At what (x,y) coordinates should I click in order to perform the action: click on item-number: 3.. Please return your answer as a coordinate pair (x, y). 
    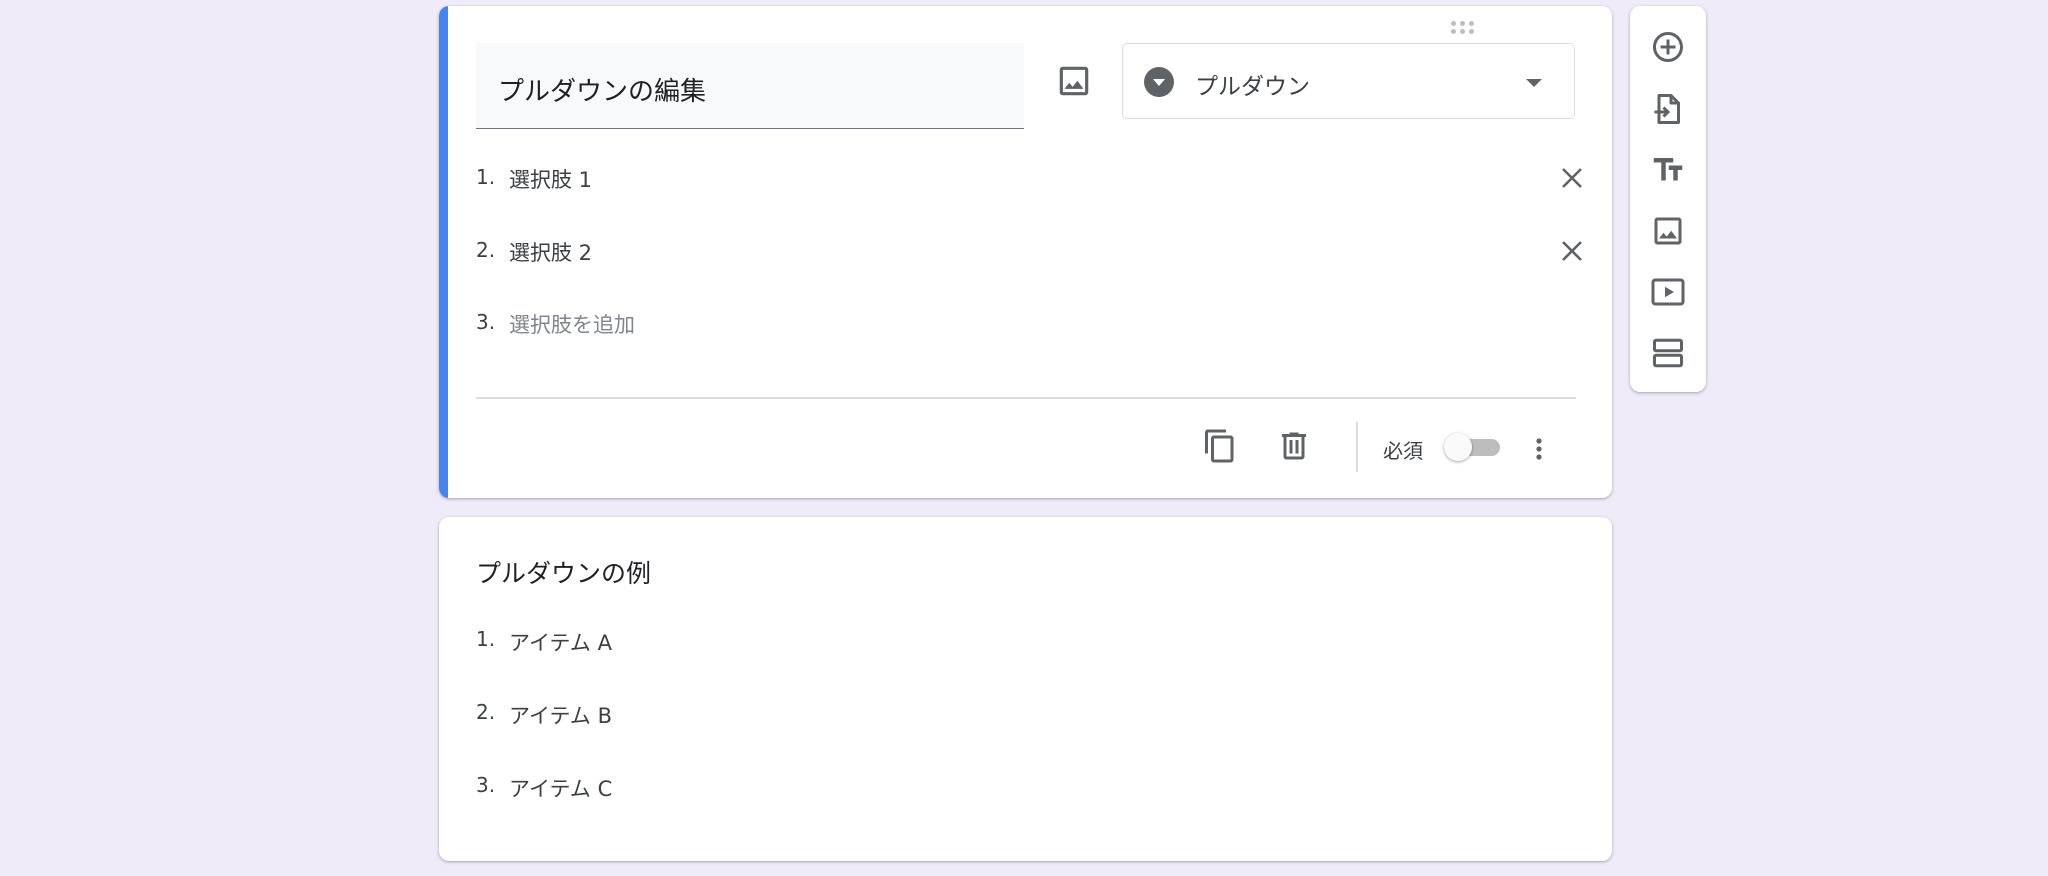
    Looking at the image, I should click on (486, 785).